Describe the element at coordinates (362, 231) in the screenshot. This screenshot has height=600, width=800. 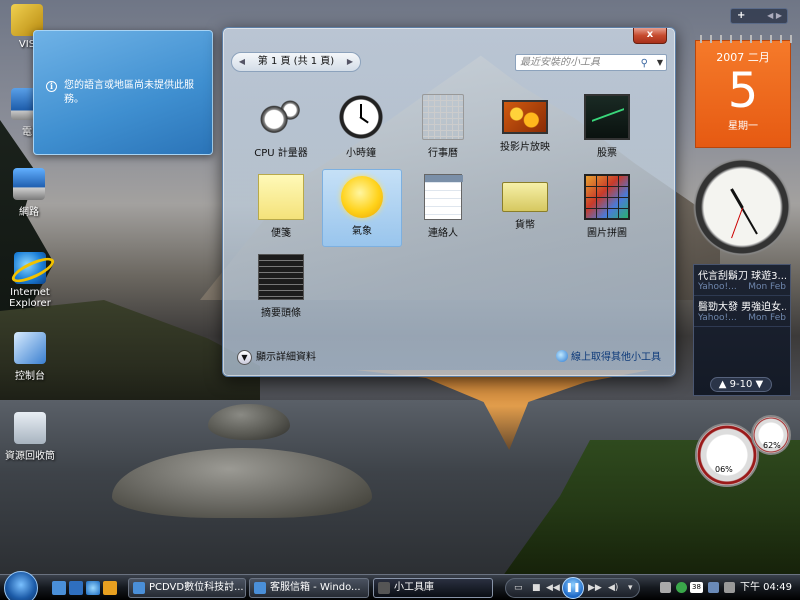
I see `gadget-label: 氣象` at that location.